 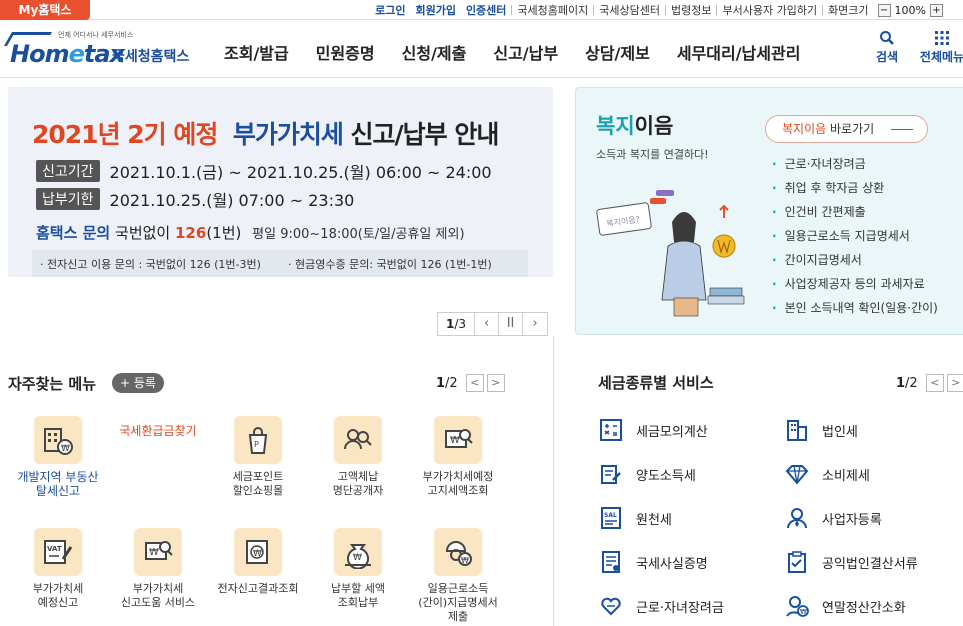 What do you see at coordinates (652, 154) in the screenshot?
I see `welfare-subtitle: 소득과 복지를 연결하다!` at bounding box center [652, 154].